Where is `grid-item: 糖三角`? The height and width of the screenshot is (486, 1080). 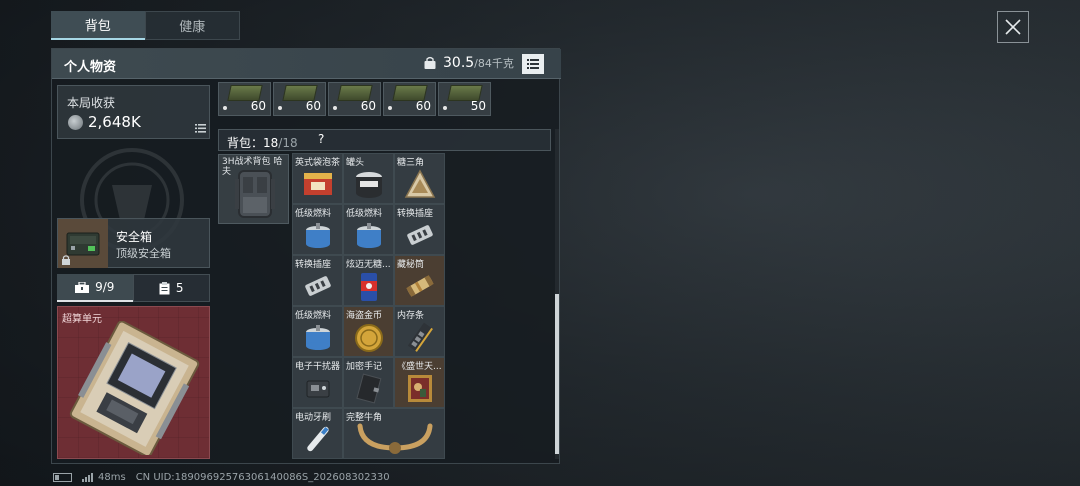
grid-item: 糖三角 is located at coordinates (419, 178).